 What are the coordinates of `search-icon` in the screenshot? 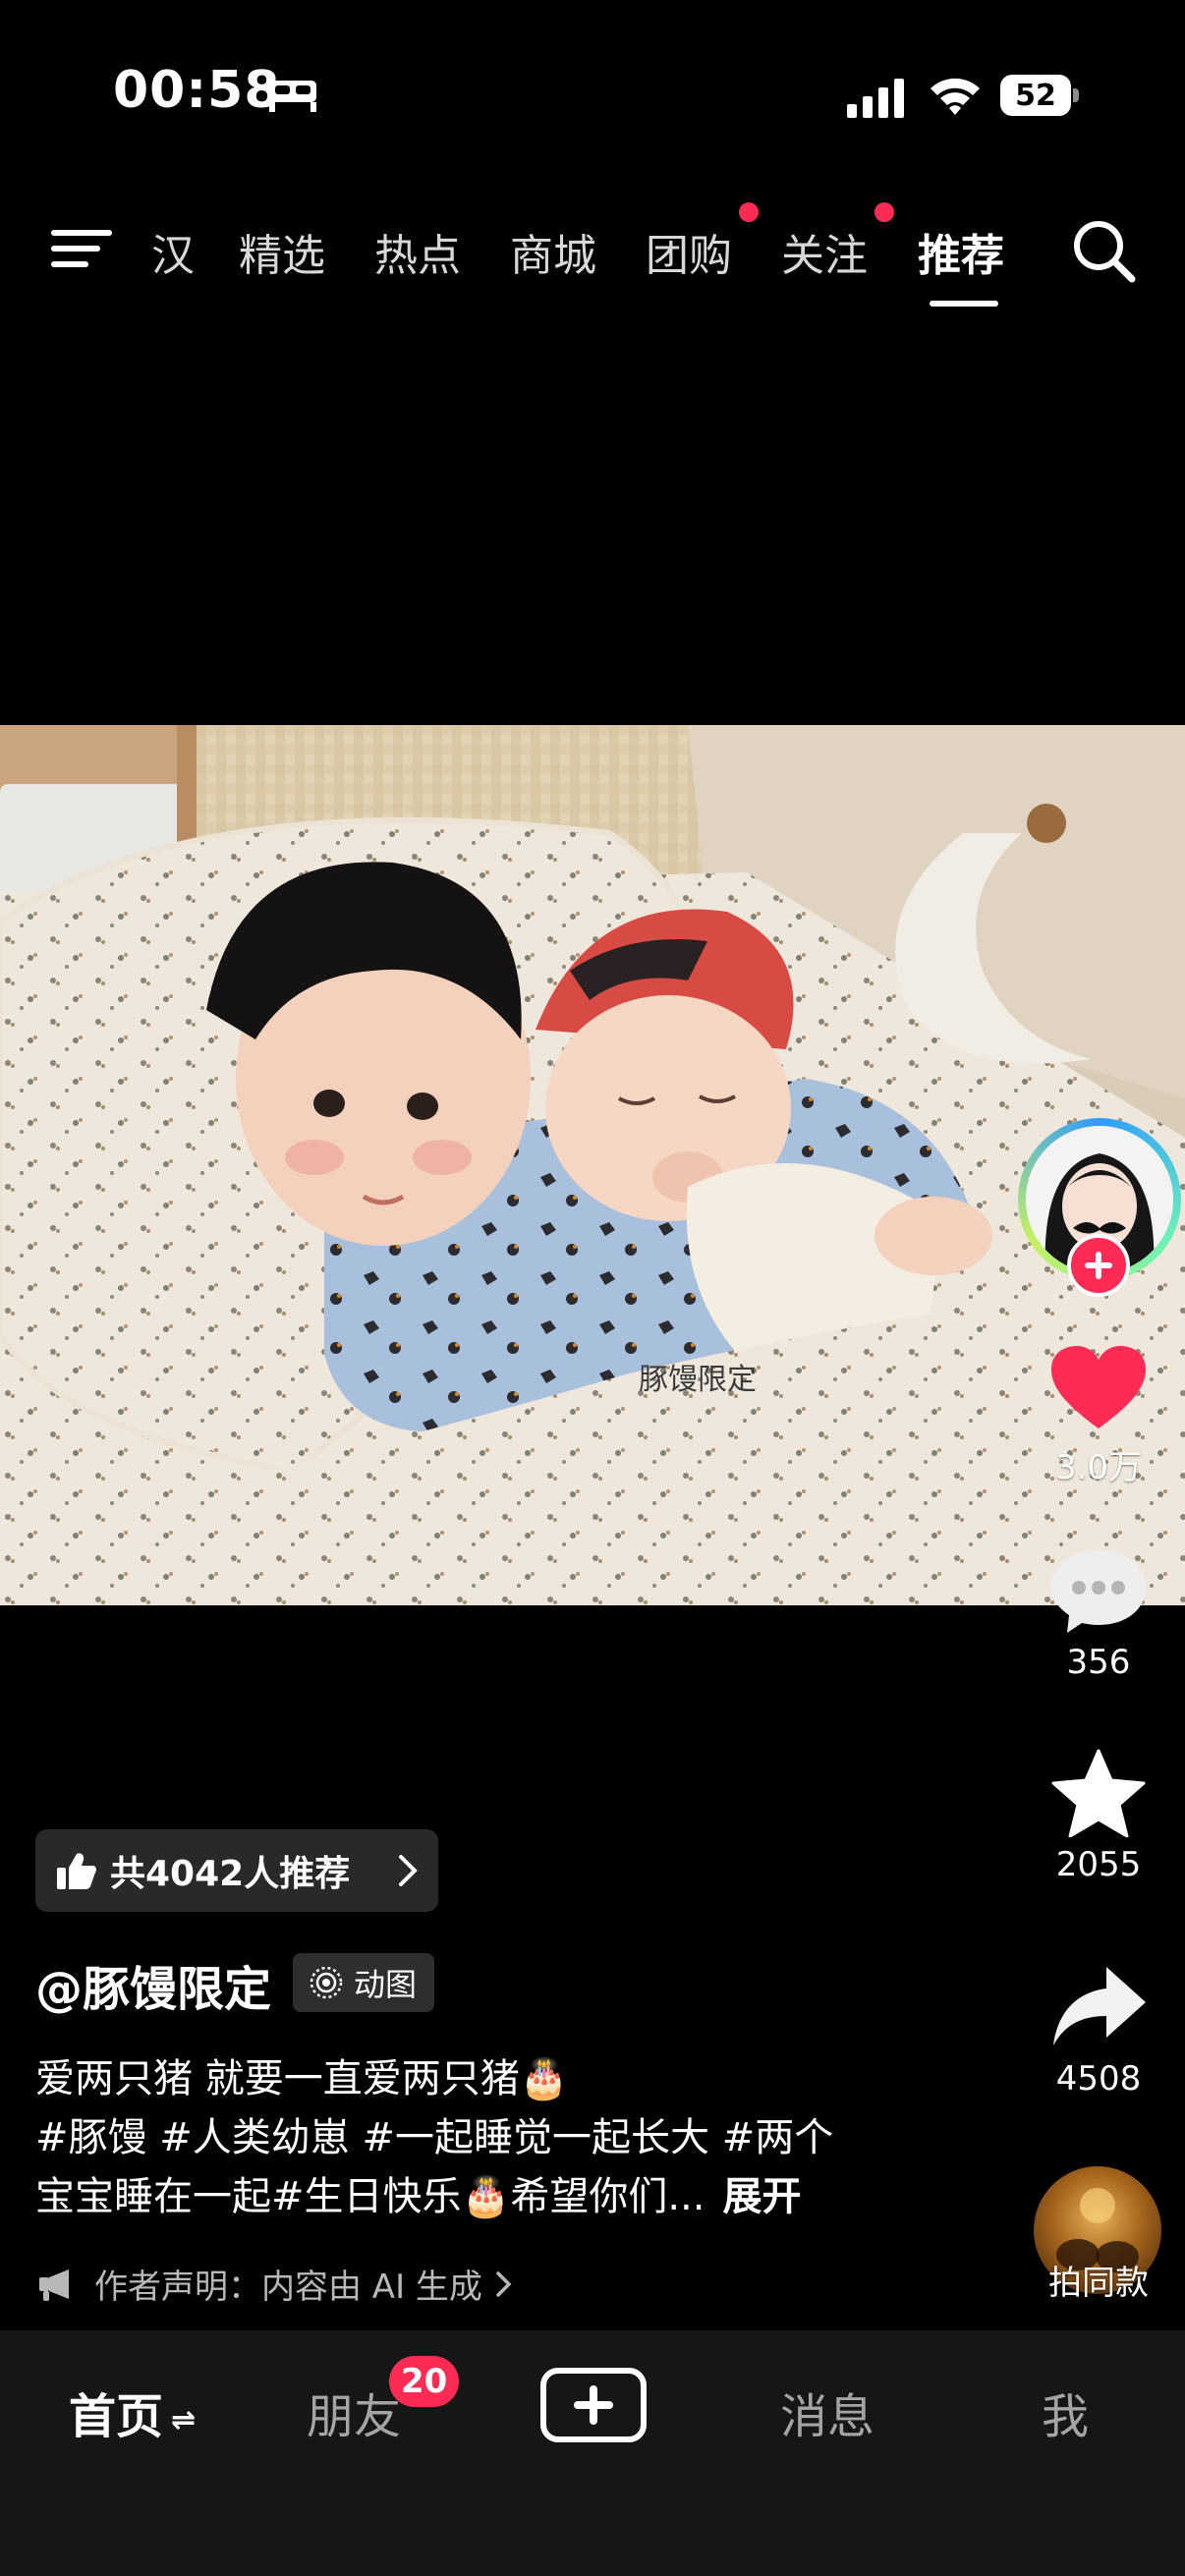 It's located at (1104, 251).